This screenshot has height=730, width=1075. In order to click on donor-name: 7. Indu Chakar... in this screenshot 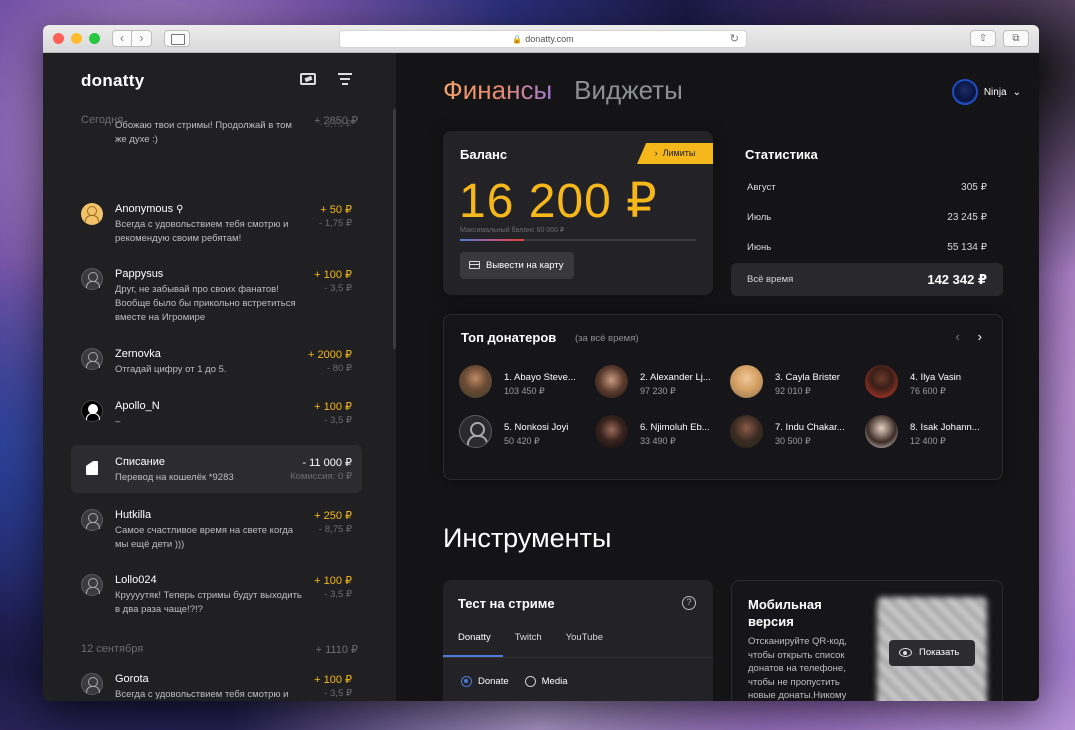, I will do `click(810, 427)`.